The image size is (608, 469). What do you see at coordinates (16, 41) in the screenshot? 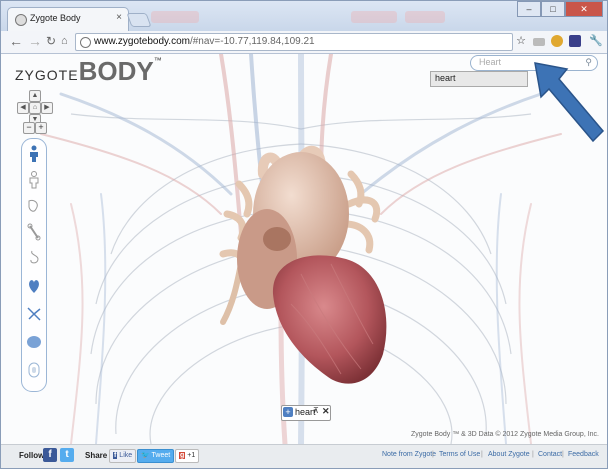
I see `back-icon: ←` at bounding box center [16, 41].